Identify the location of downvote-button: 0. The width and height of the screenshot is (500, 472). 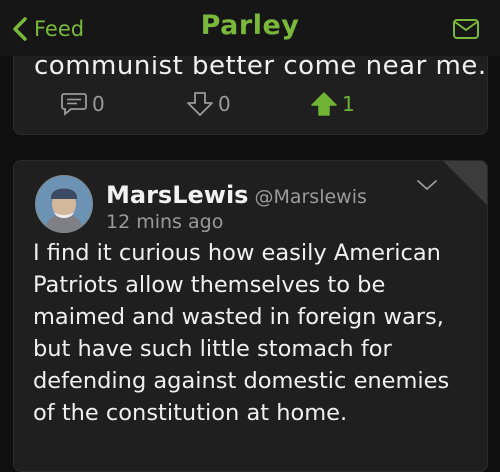
(208, 104).